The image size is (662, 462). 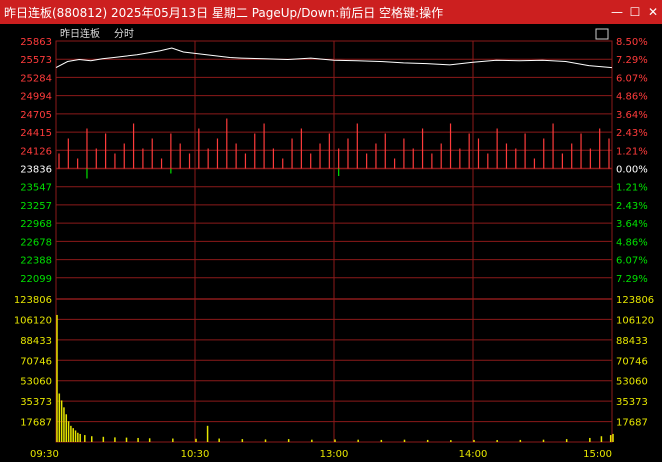 What do you see at coordinates (653, 12) in the screenshot?
I see `close-button: ✕` at bounding box center [653, 12].